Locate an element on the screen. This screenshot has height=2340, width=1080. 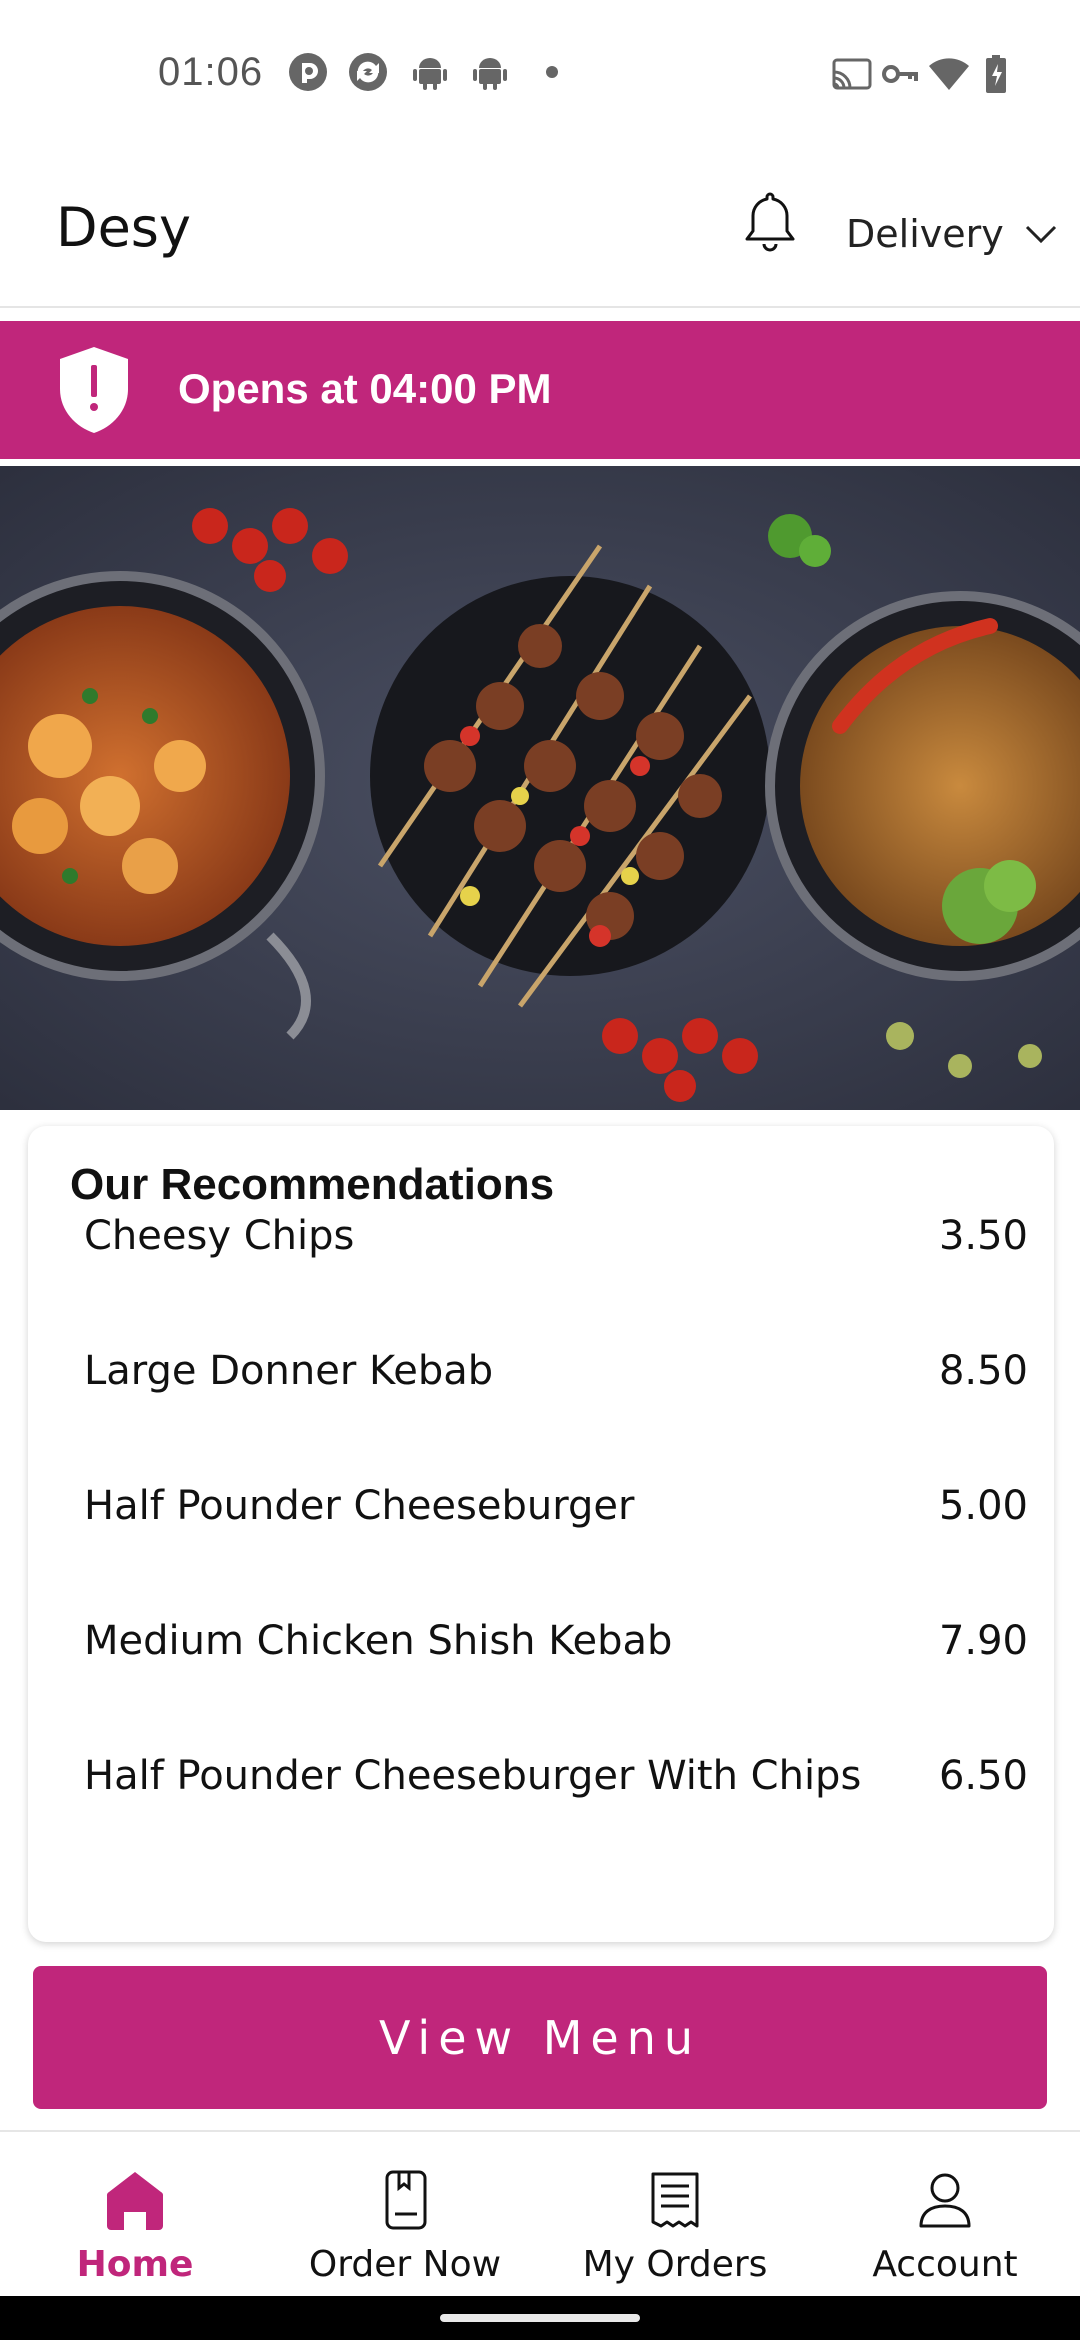
nav-item-home: Home is located at coordinates (135, 2215).